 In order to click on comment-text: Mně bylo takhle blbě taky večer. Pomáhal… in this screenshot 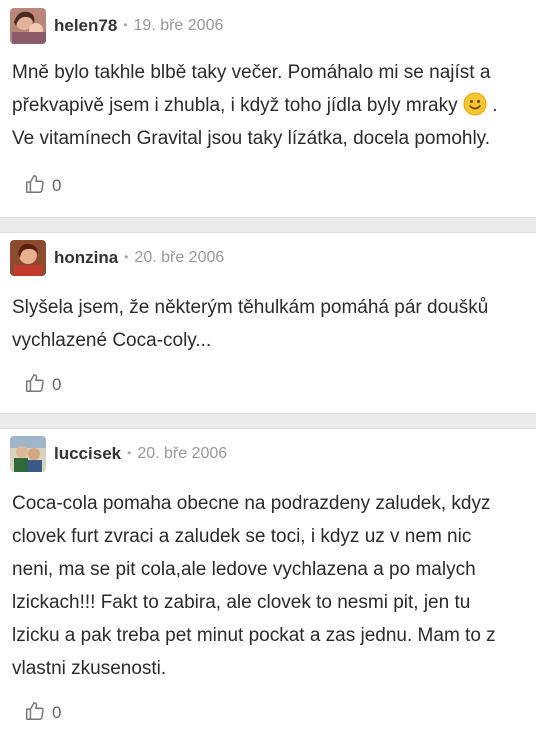, I will do `click(268, 103)`.